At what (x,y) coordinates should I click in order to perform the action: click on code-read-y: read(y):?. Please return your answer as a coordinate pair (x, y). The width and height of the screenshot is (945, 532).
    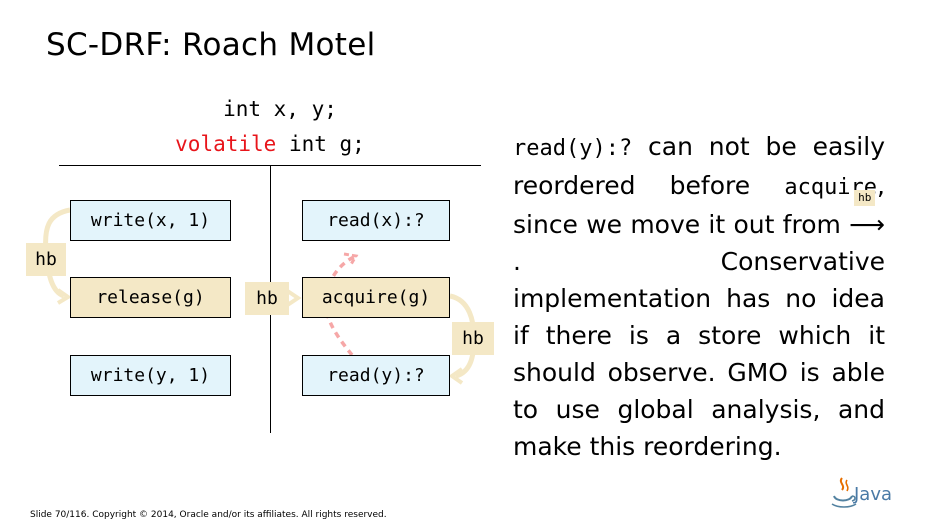
    Looking at the image, I should click on (573, 148).